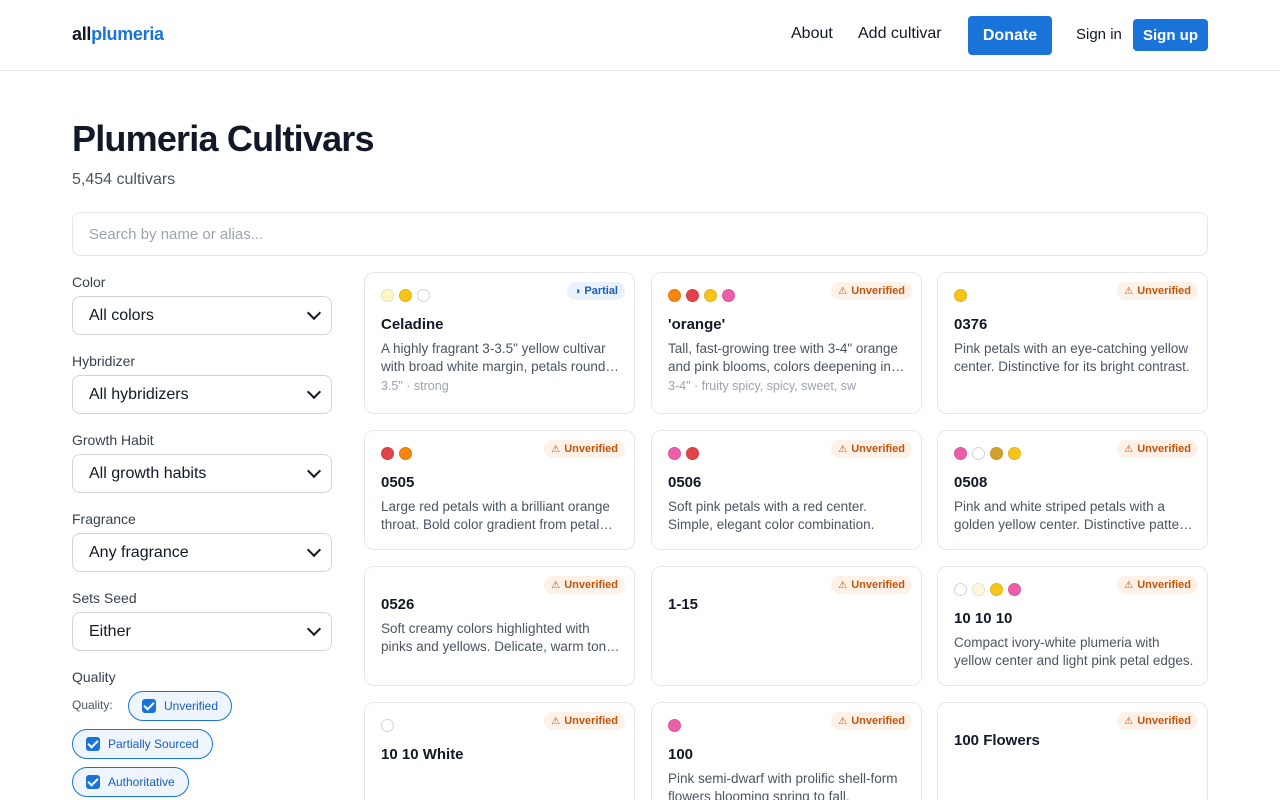 This screenshot has width=1280, height=800. I want to click on site-logo: allplumeria, so click(118, 34).